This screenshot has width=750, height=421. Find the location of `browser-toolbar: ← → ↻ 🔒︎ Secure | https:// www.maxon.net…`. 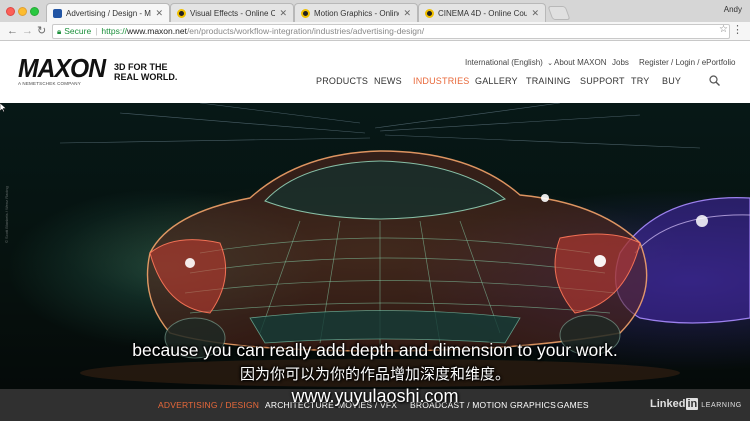

browser-toolbar: ← → ↻ 🔒︎ Secure | https:// www.maxon.net… is located at coordinates (375, 31).